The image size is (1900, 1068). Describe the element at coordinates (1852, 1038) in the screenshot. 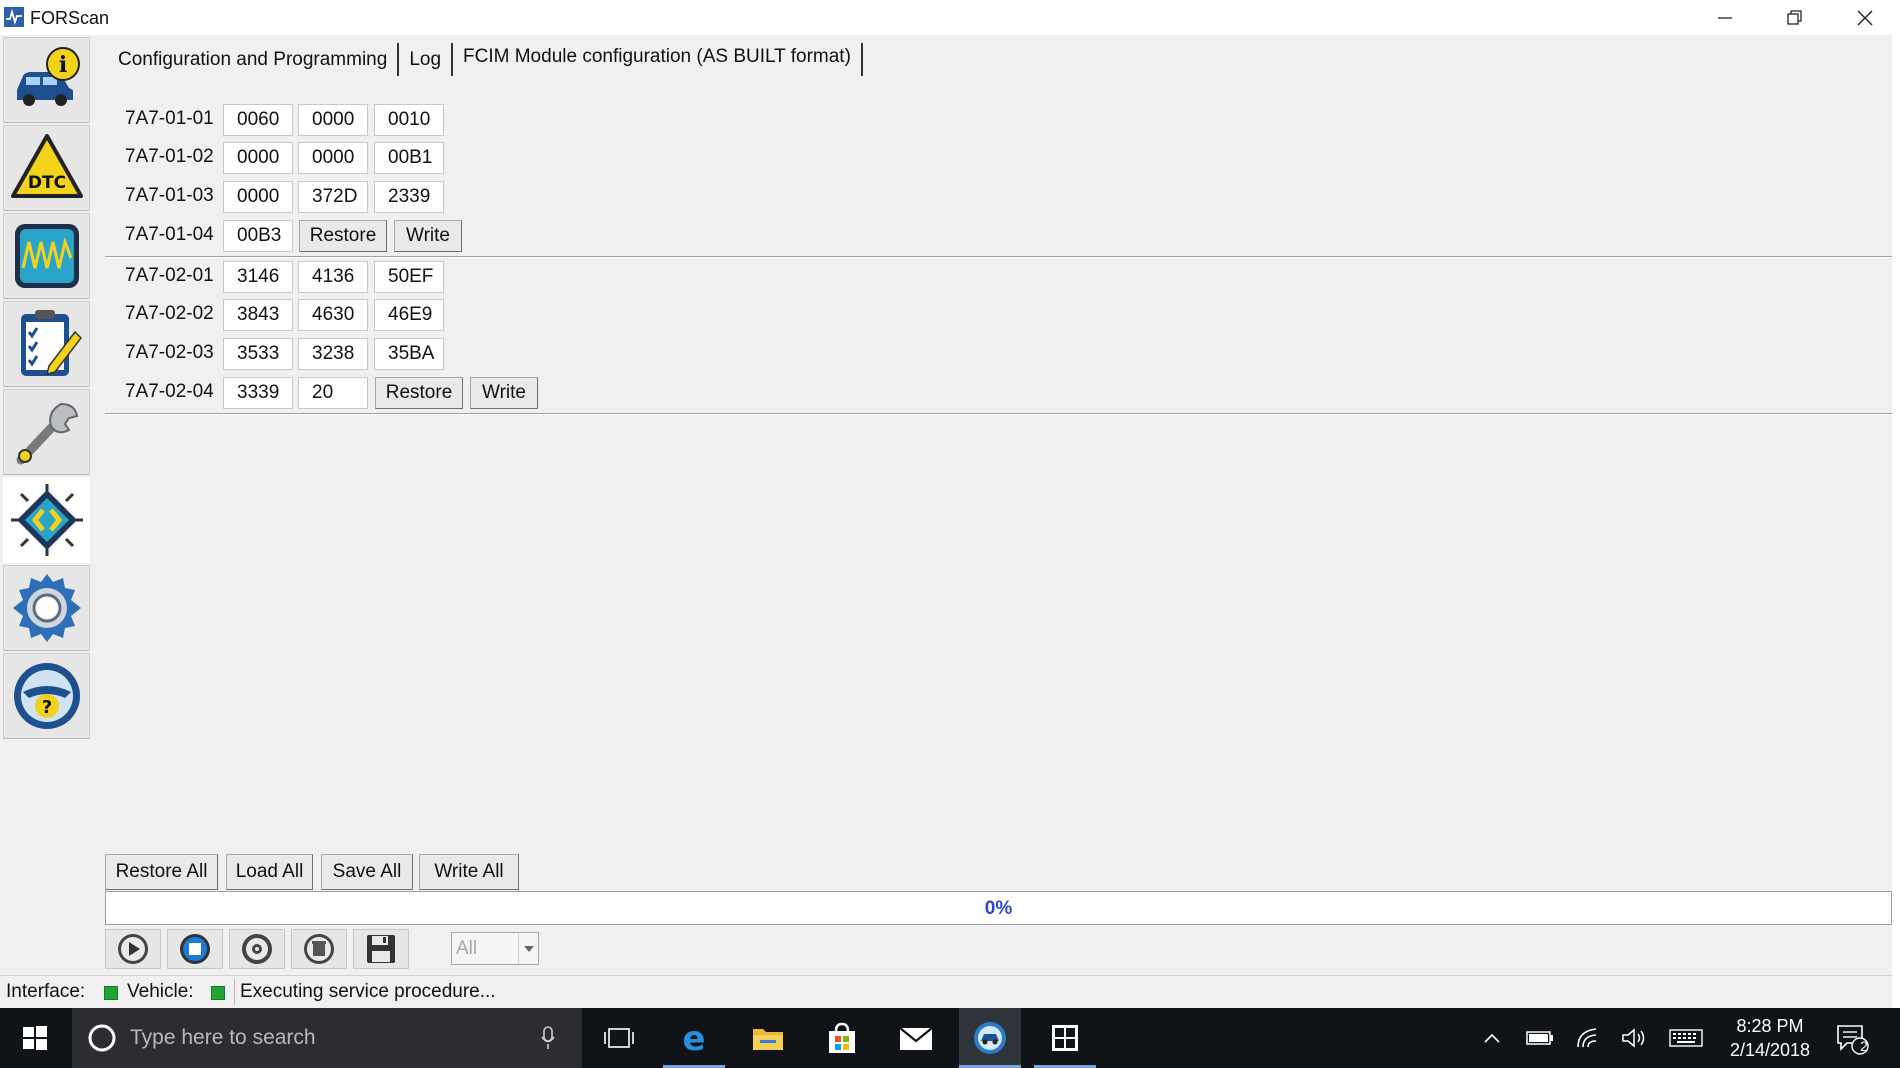

I see `action-center-button: 2` at that location.